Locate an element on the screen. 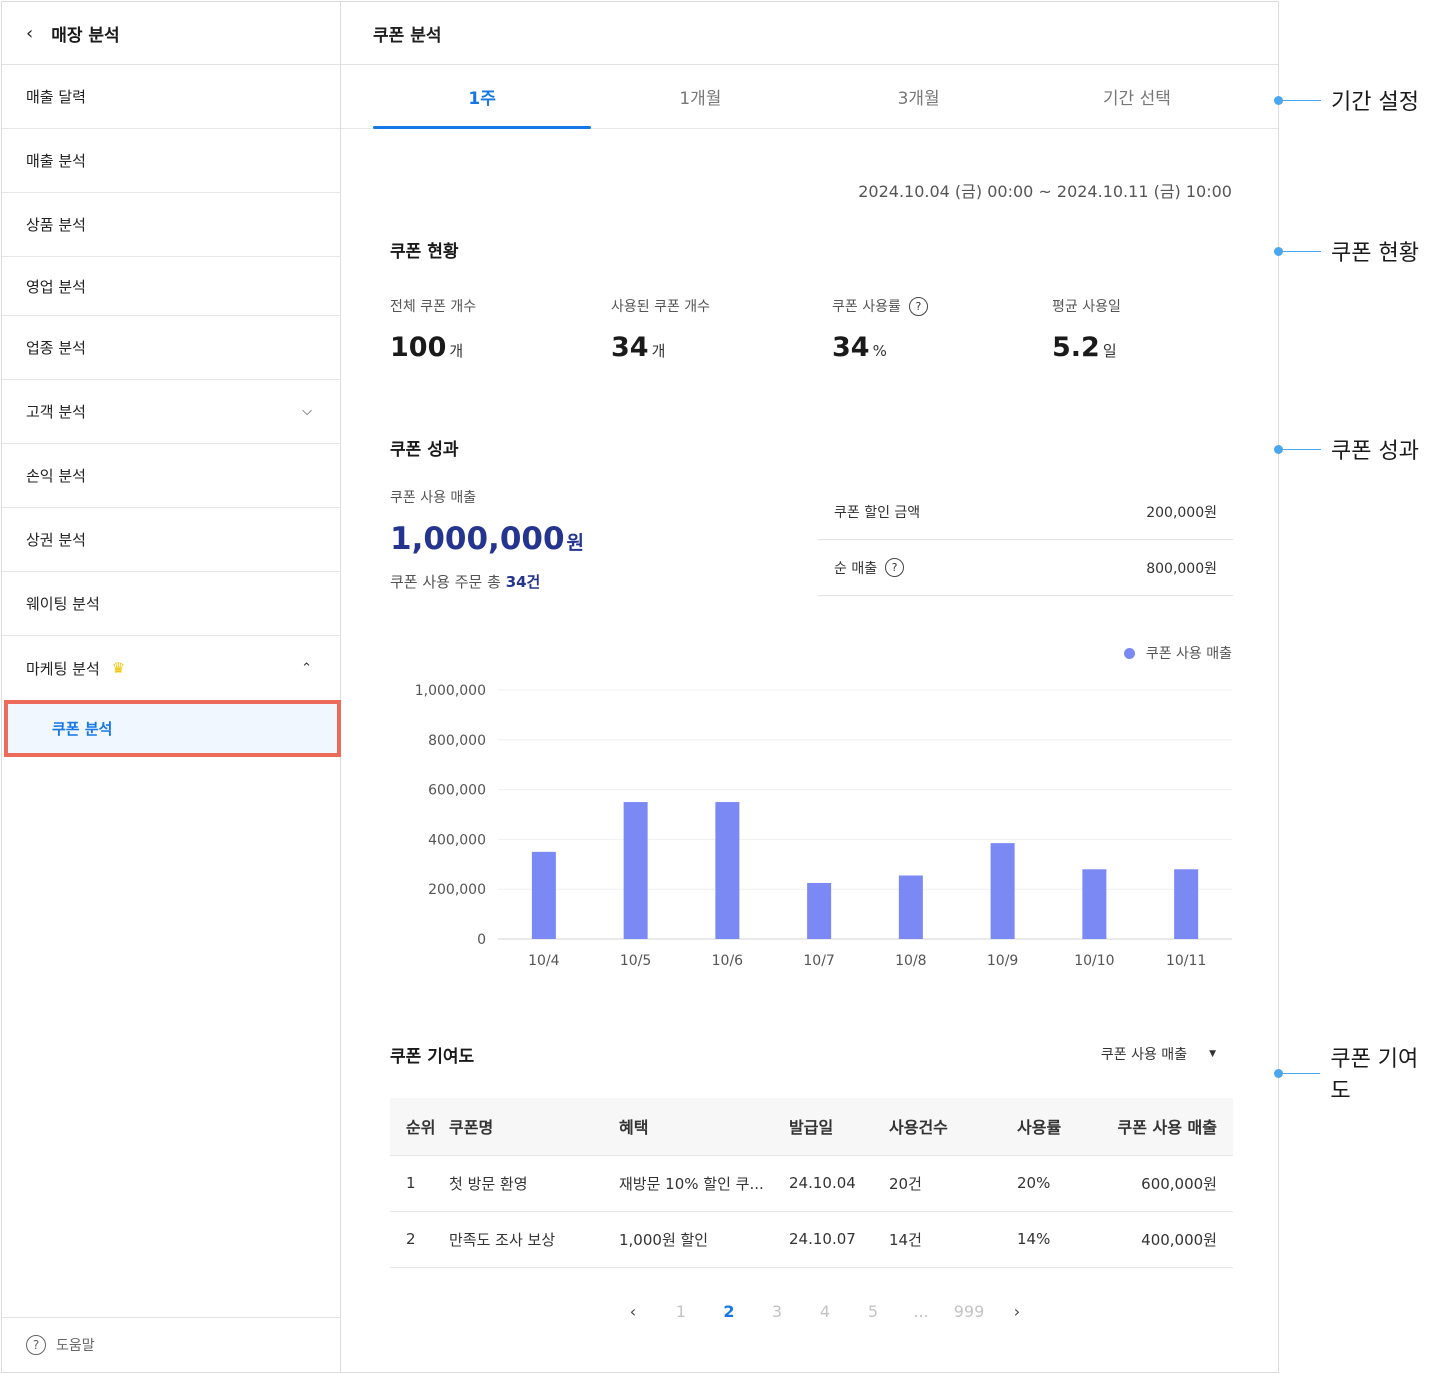  sidebar-item-label: 매출 분석 is located at coordinates (56, 161).